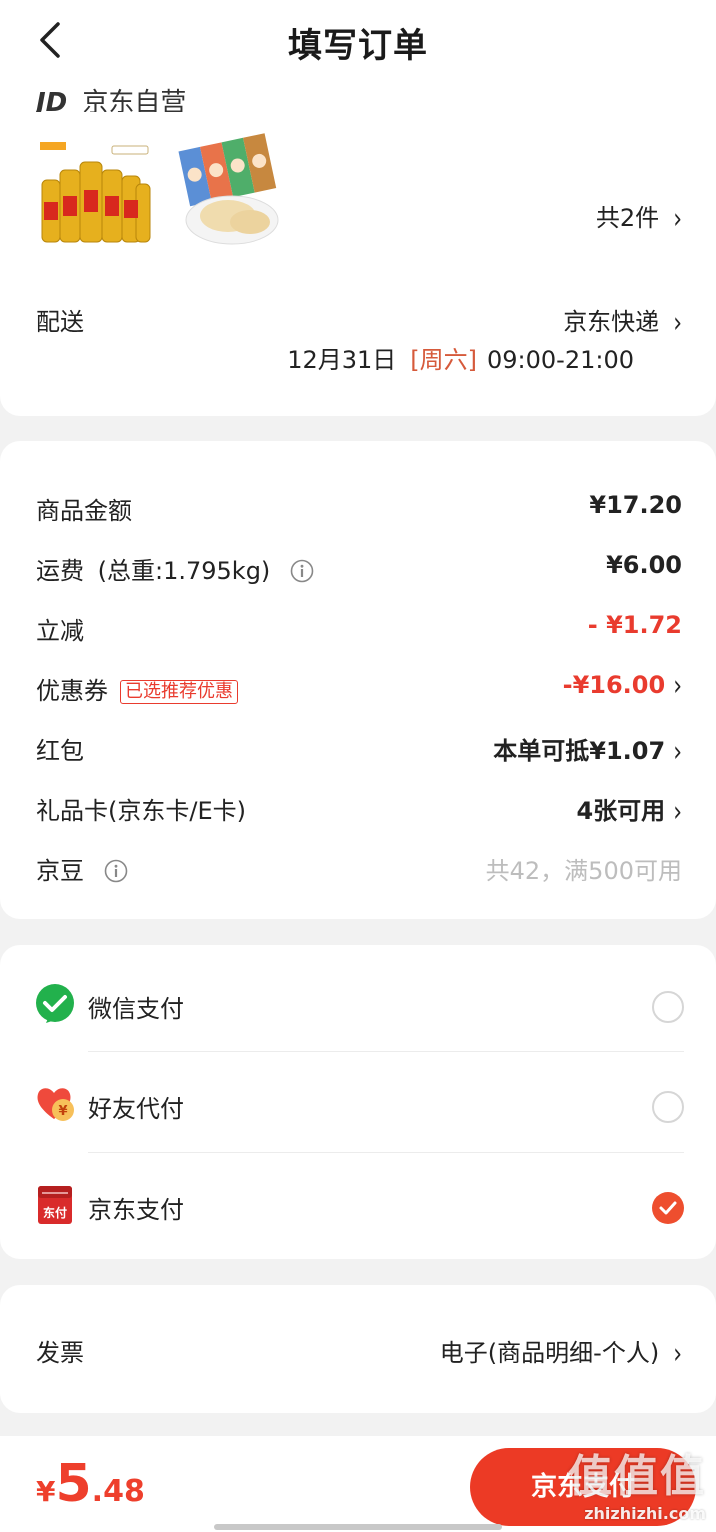 This screenshot has height=1532, width=716. What do you see at coordinates (359, 808) in the screenshot?
I see `gift-card-row: 礼品卡(京东卡/E卡) 4张可用 ›` at bounding box center [359, 808].